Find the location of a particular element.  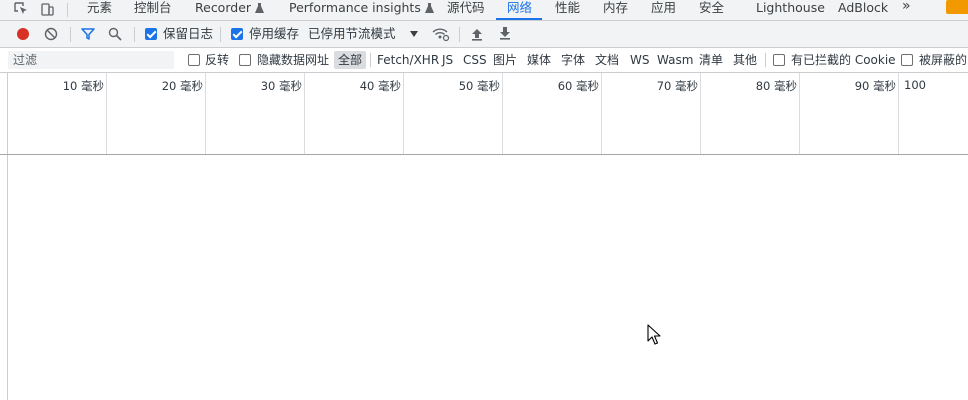

tab-performance-insights: Performance insights is located at coordinates (361, 10).